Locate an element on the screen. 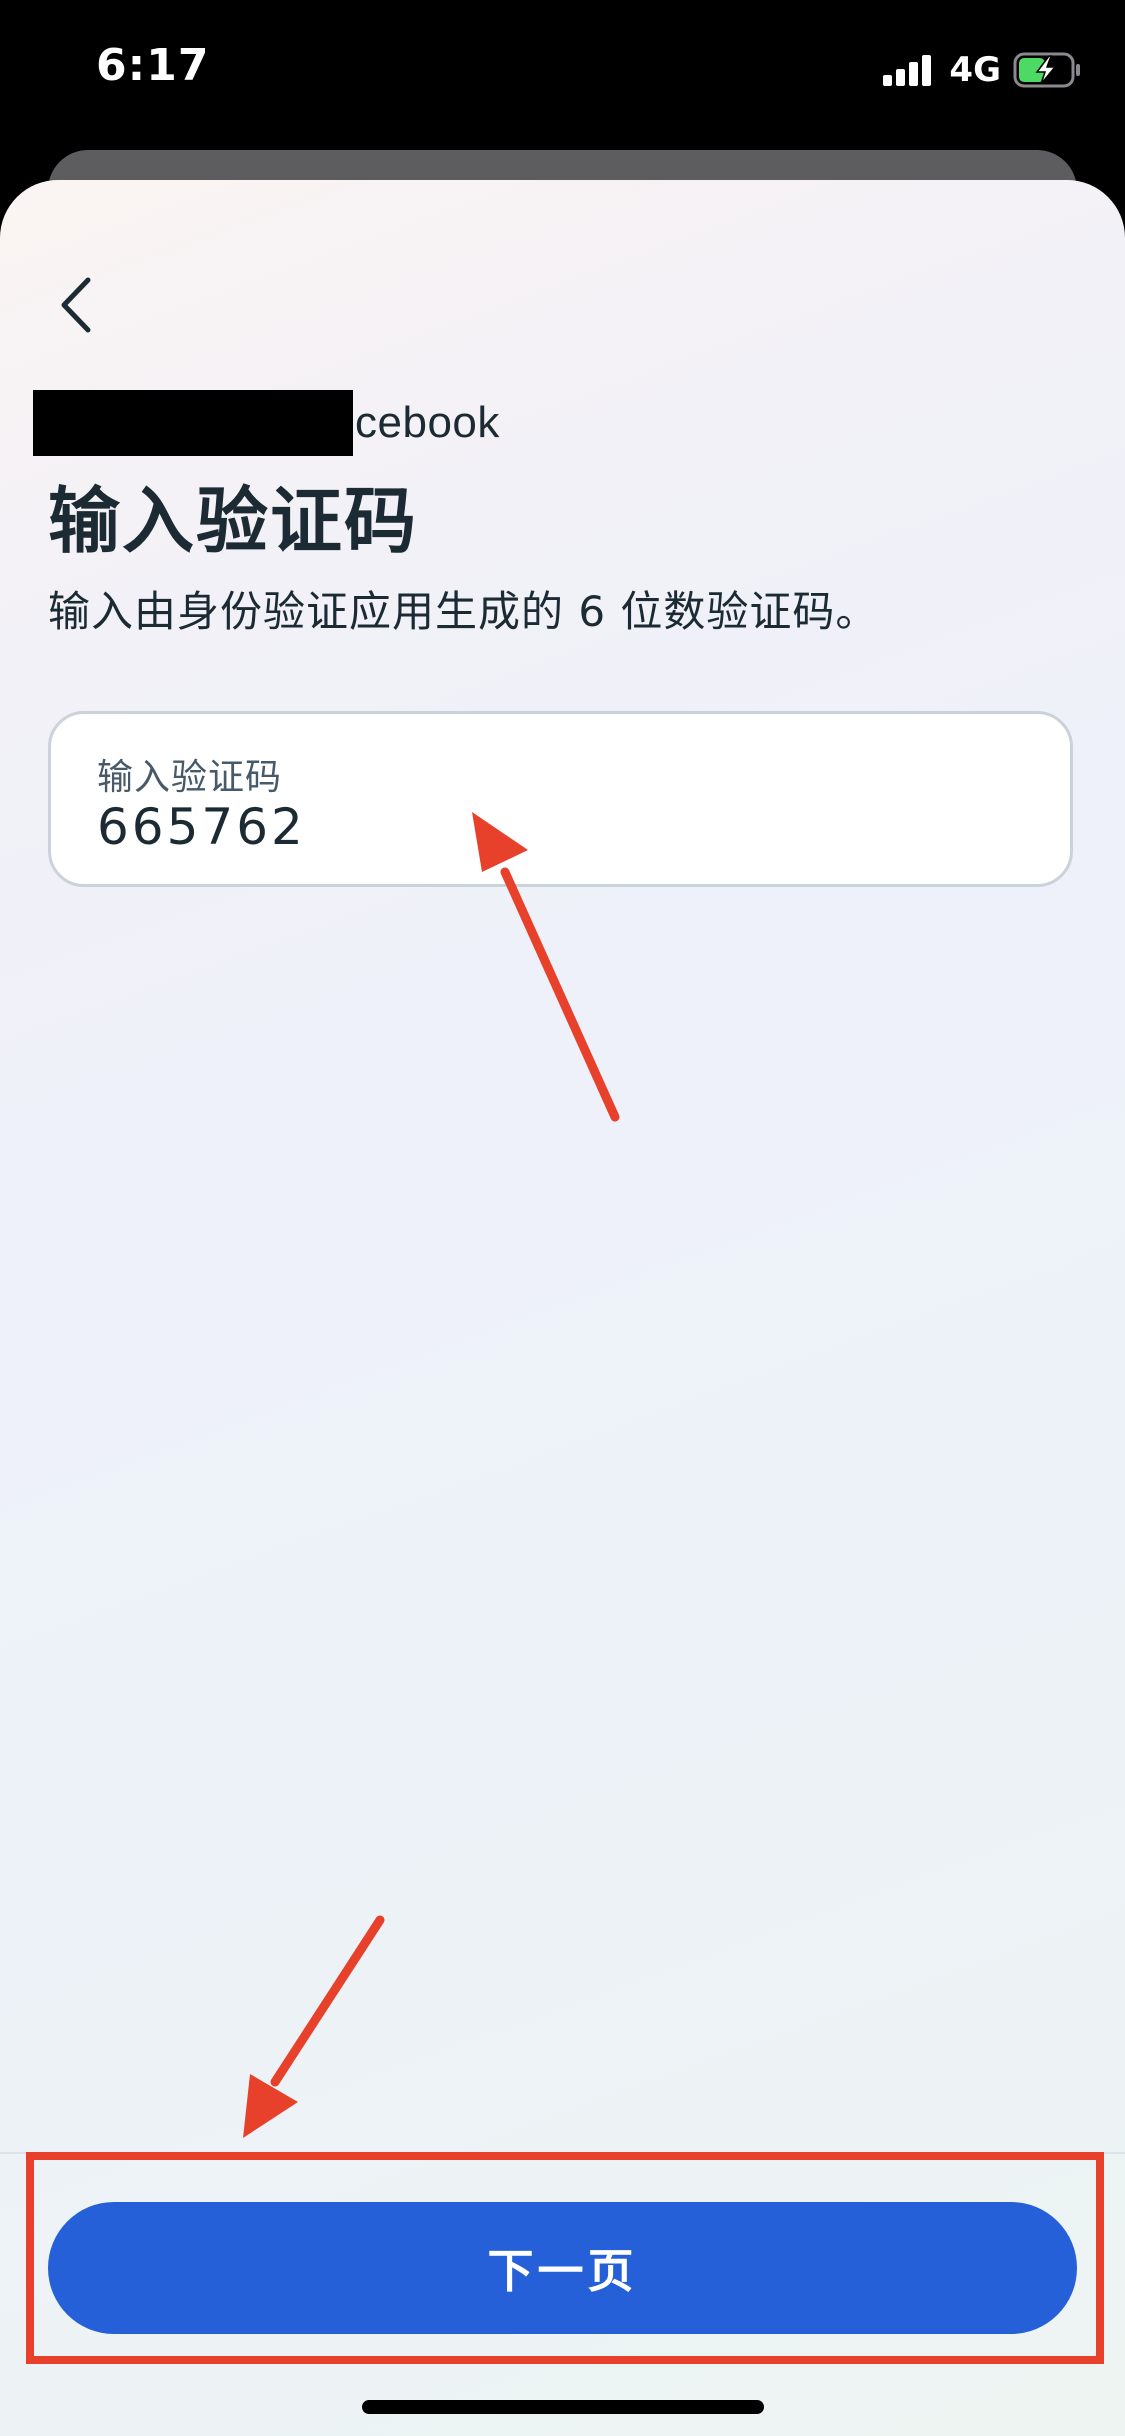 The width and height of the screenshot is (1125, 2436). brand-name: cebook is located at coordinates (427, 422).